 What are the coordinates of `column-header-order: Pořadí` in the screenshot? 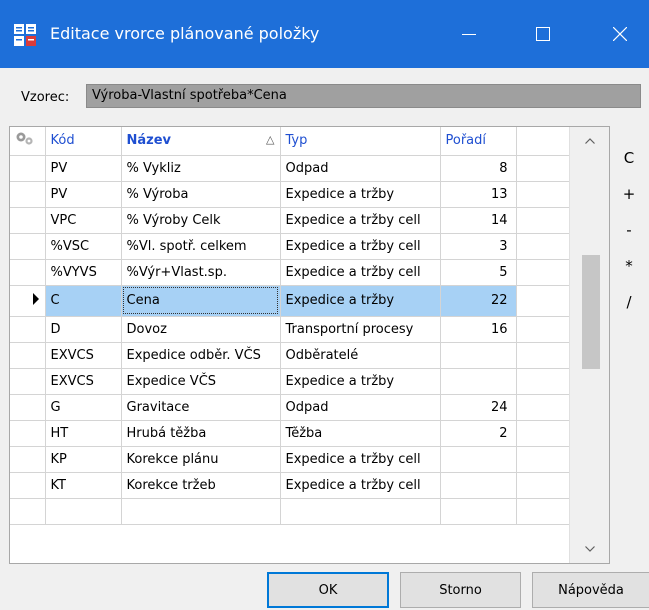 It's located at (478, 141).